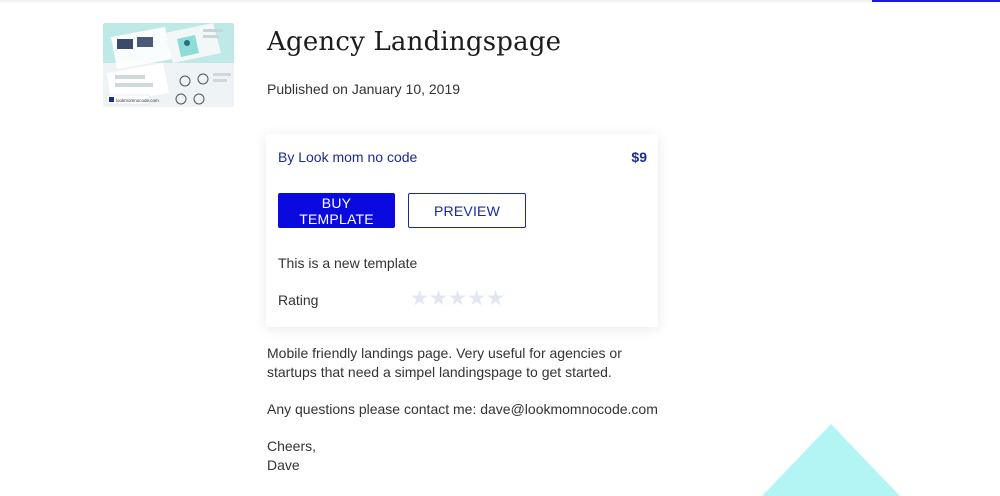  What do you see at coordinates (414, 42) in the screenshot?
I see `page-title: Agency Landingspage` at bounding box center [414, 42].